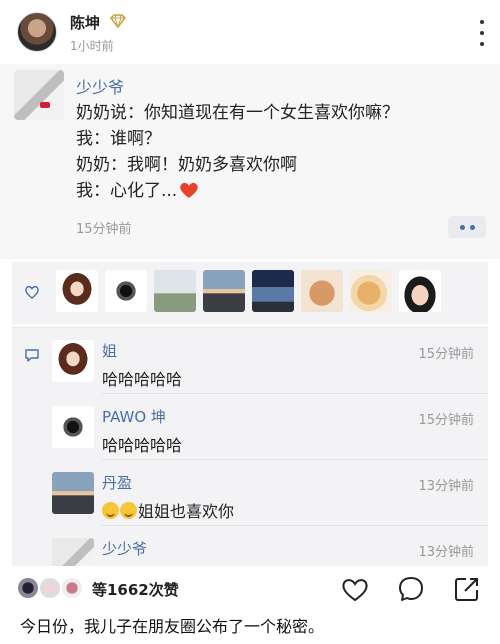 Image resolution: width=500 pixels, height=644 pixels. I want to click on moment-line: 奶奶说：你知道现在有一个女生喜欢你嘛？, so click(237, 113).